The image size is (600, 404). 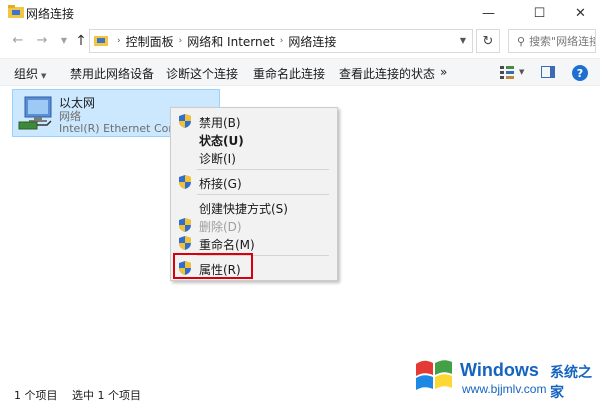 I want to click on view-options-icon, so click(x=507, y=72).